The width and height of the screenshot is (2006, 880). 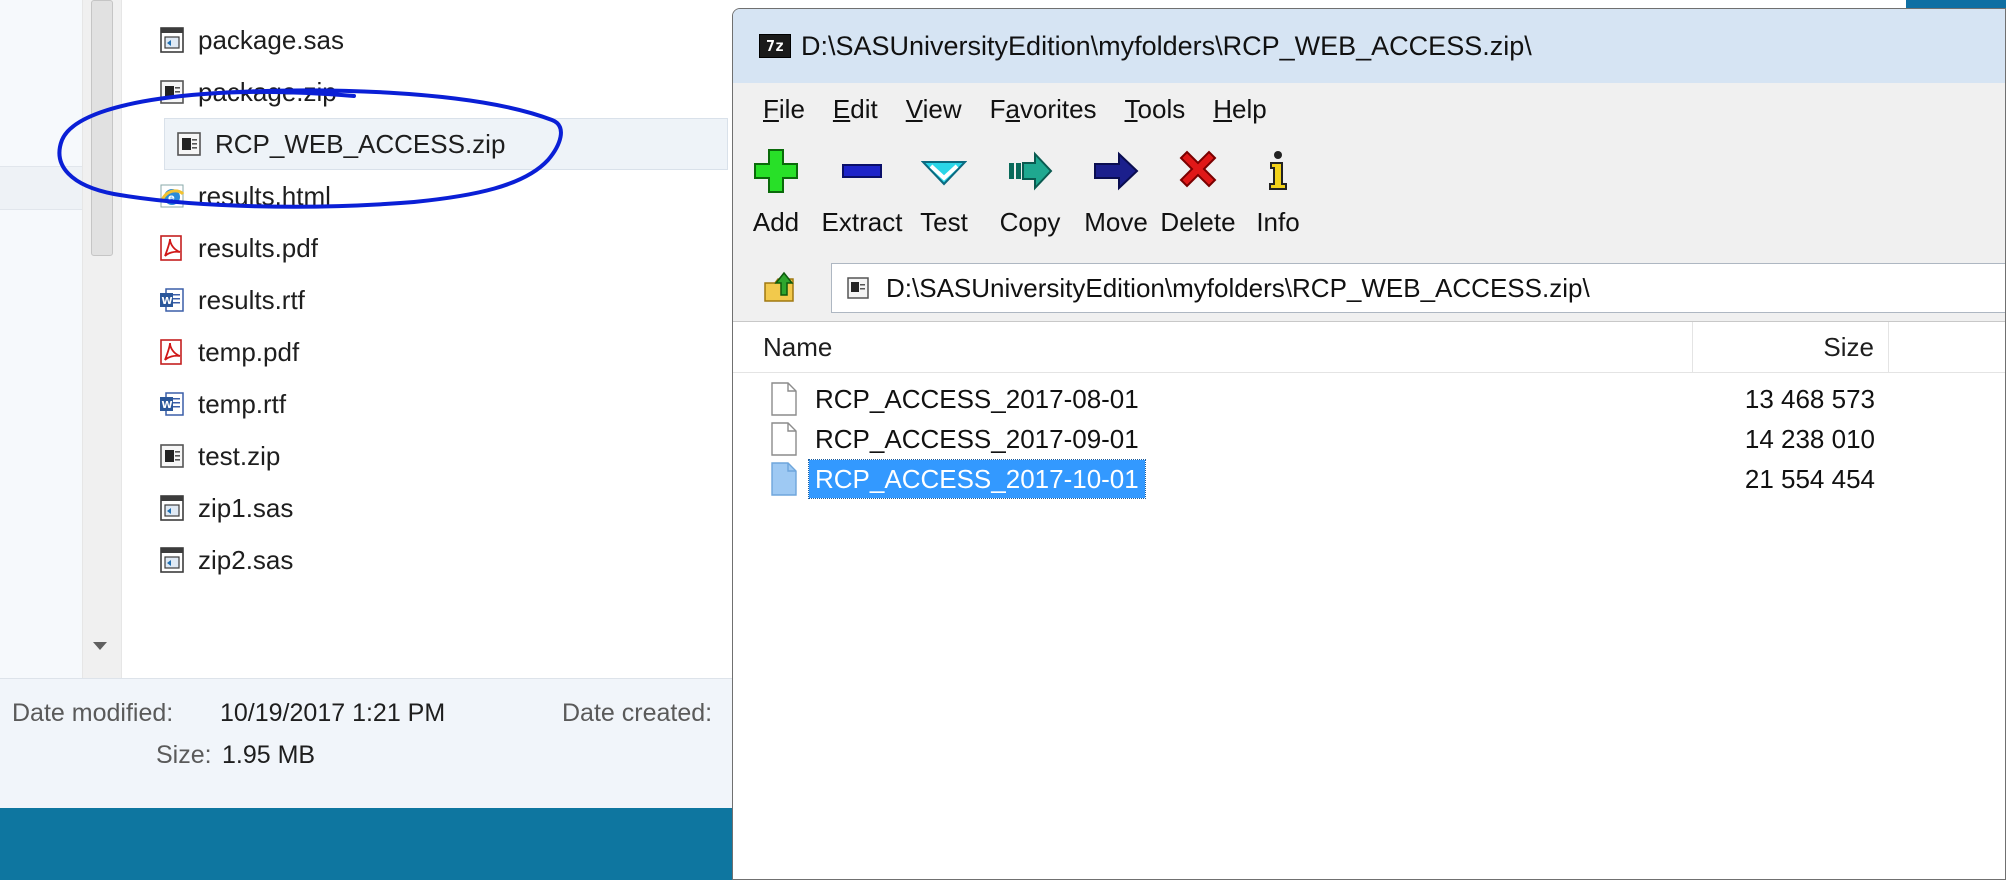 What do you see at coordinates (271, 39) in the screenshot?
I see `file-name: package.sas` at bounding box center [271, 39].